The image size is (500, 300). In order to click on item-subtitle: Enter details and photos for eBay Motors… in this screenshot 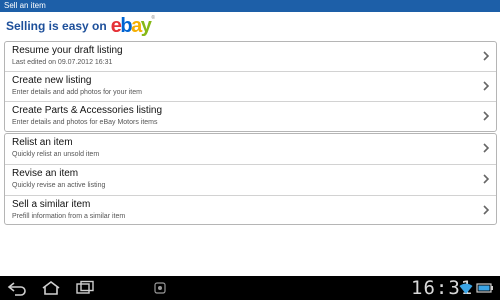, I will do `click(85, 122)`.